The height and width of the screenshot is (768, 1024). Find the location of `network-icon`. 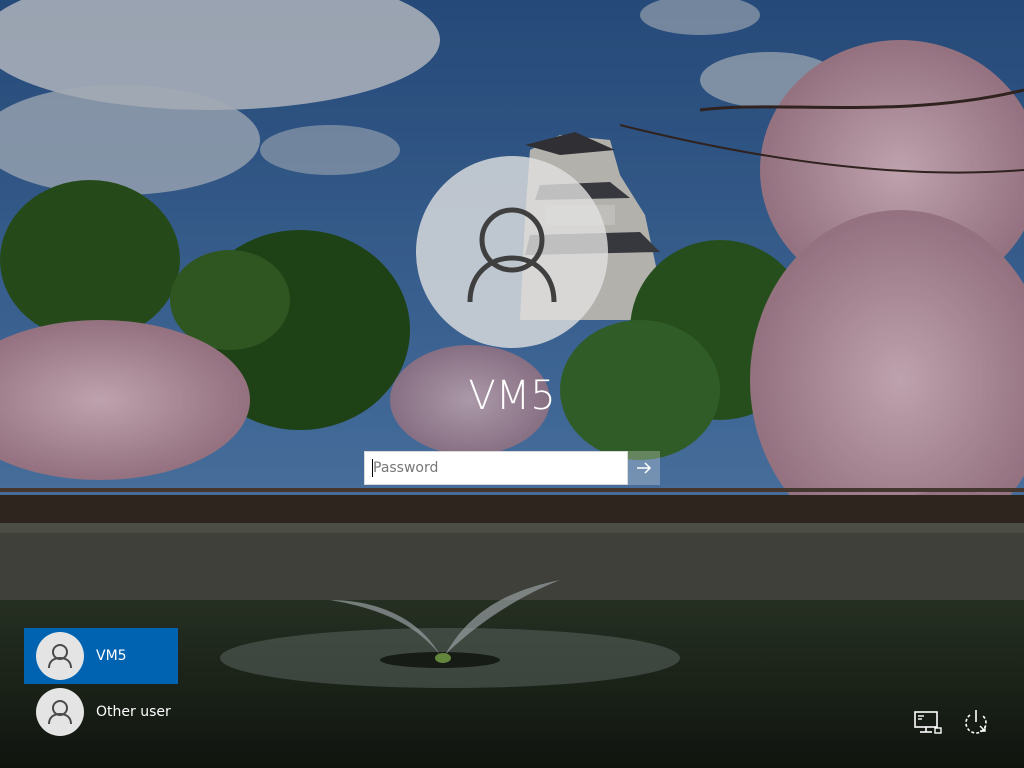

network-icon is located at coordinates (928, 722).